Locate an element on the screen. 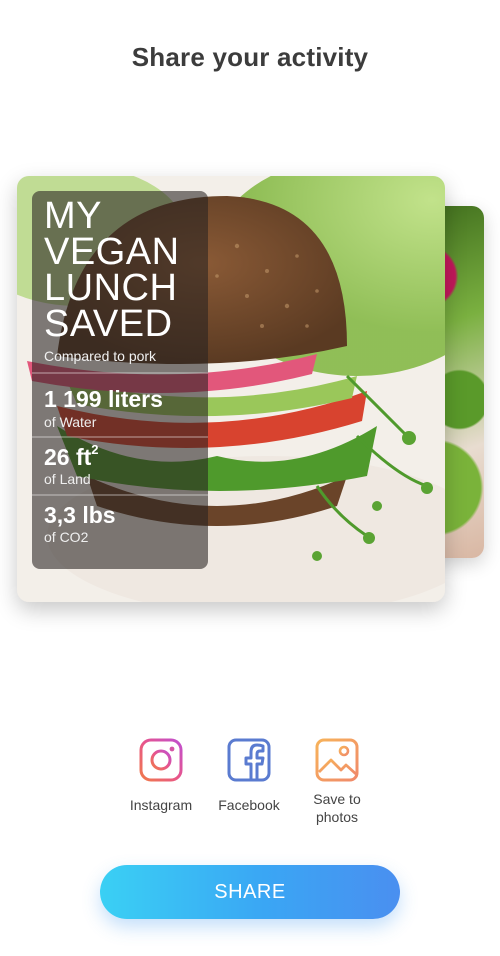 This screenshot has height=956, width=500. save-to-photos-icon is located at coordinates (337, 760).